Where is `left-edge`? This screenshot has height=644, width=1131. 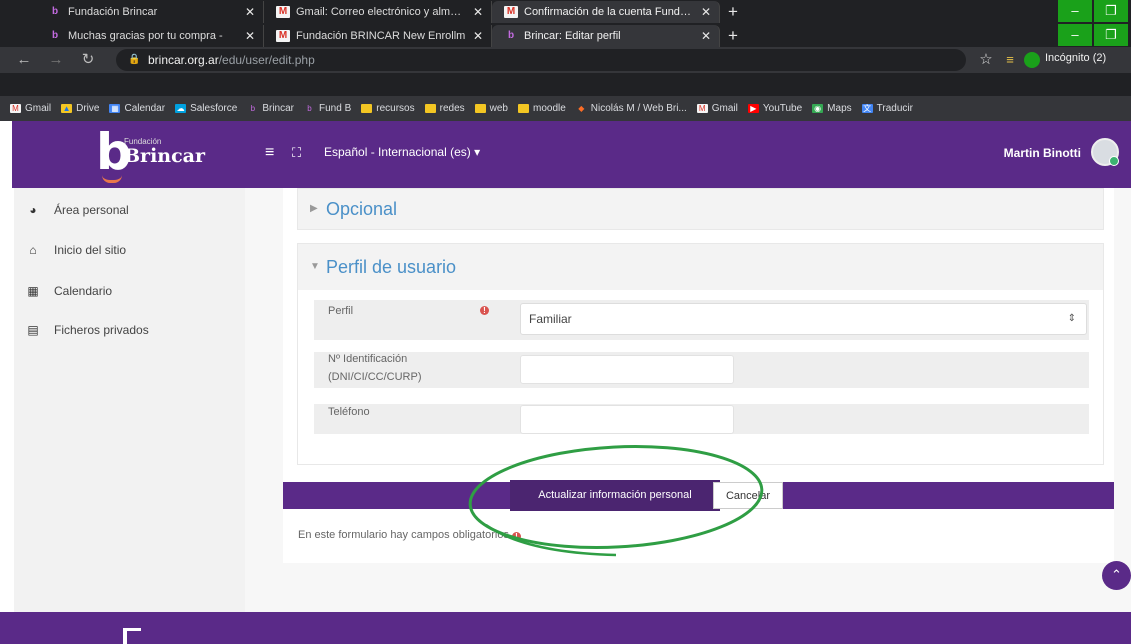
left-edge is located at coordinates (6, 382).